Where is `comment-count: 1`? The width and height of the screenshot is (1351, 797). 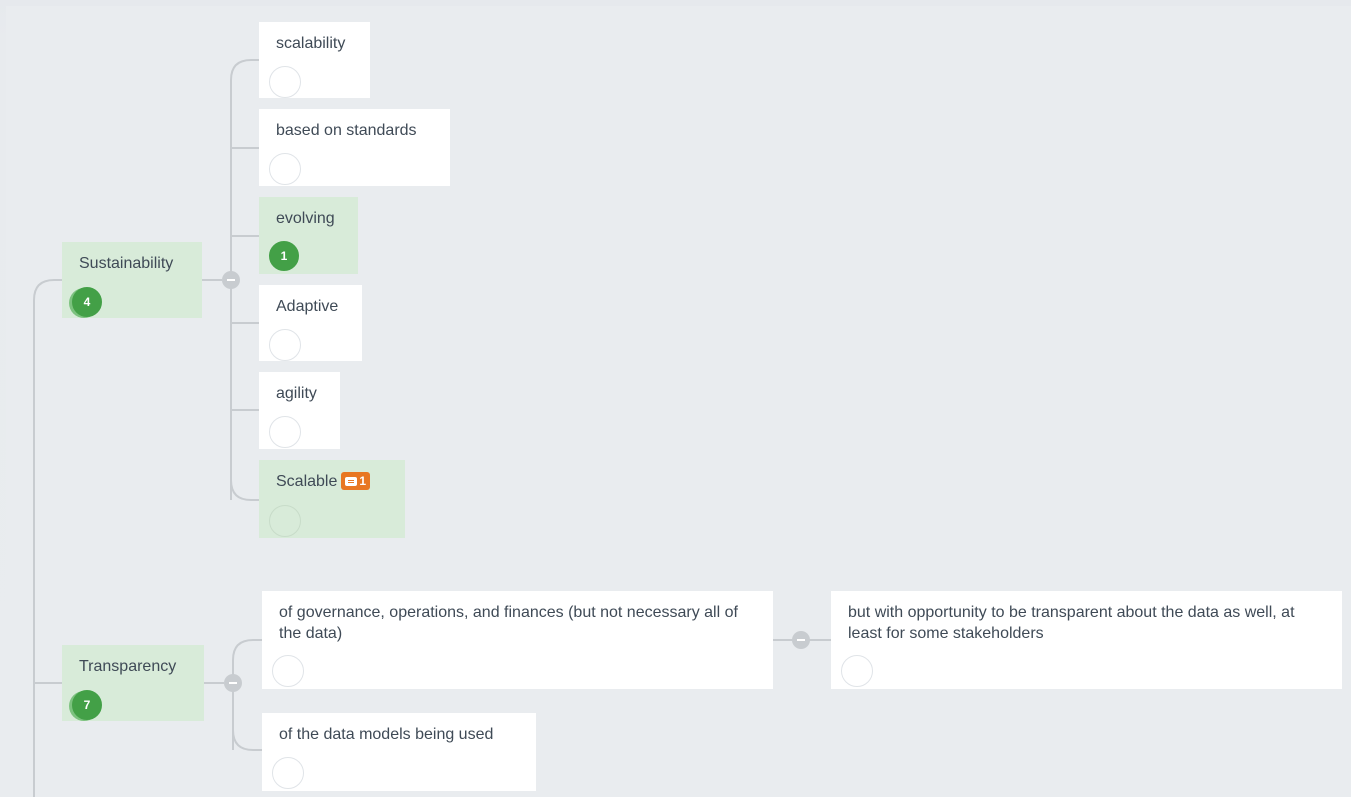 comment-count: 1 is located at coordinates (363, 481).